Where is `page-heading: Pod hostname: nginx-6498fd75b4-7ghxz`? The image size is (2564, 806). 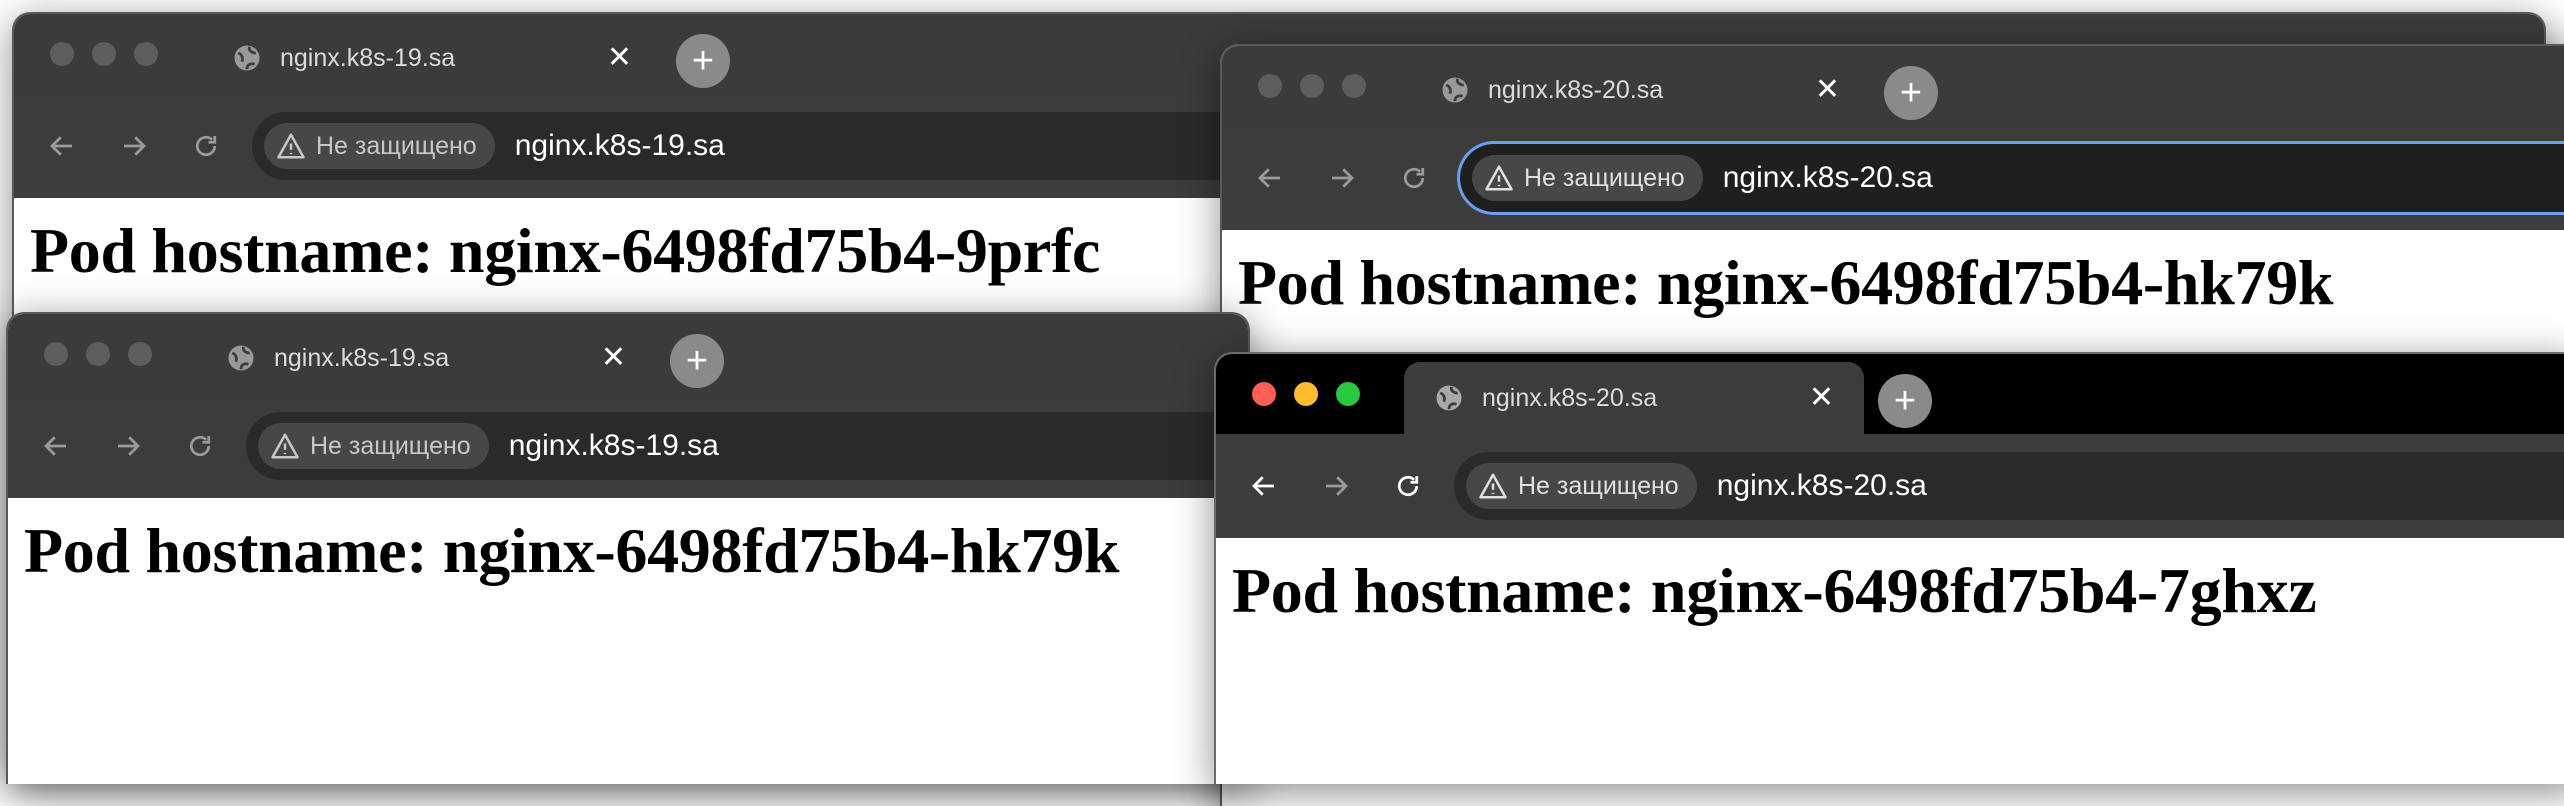 page-heading: Pod hostname: nginx-6498fd75b4-7ghxz is located at coordinates (1774, 590).